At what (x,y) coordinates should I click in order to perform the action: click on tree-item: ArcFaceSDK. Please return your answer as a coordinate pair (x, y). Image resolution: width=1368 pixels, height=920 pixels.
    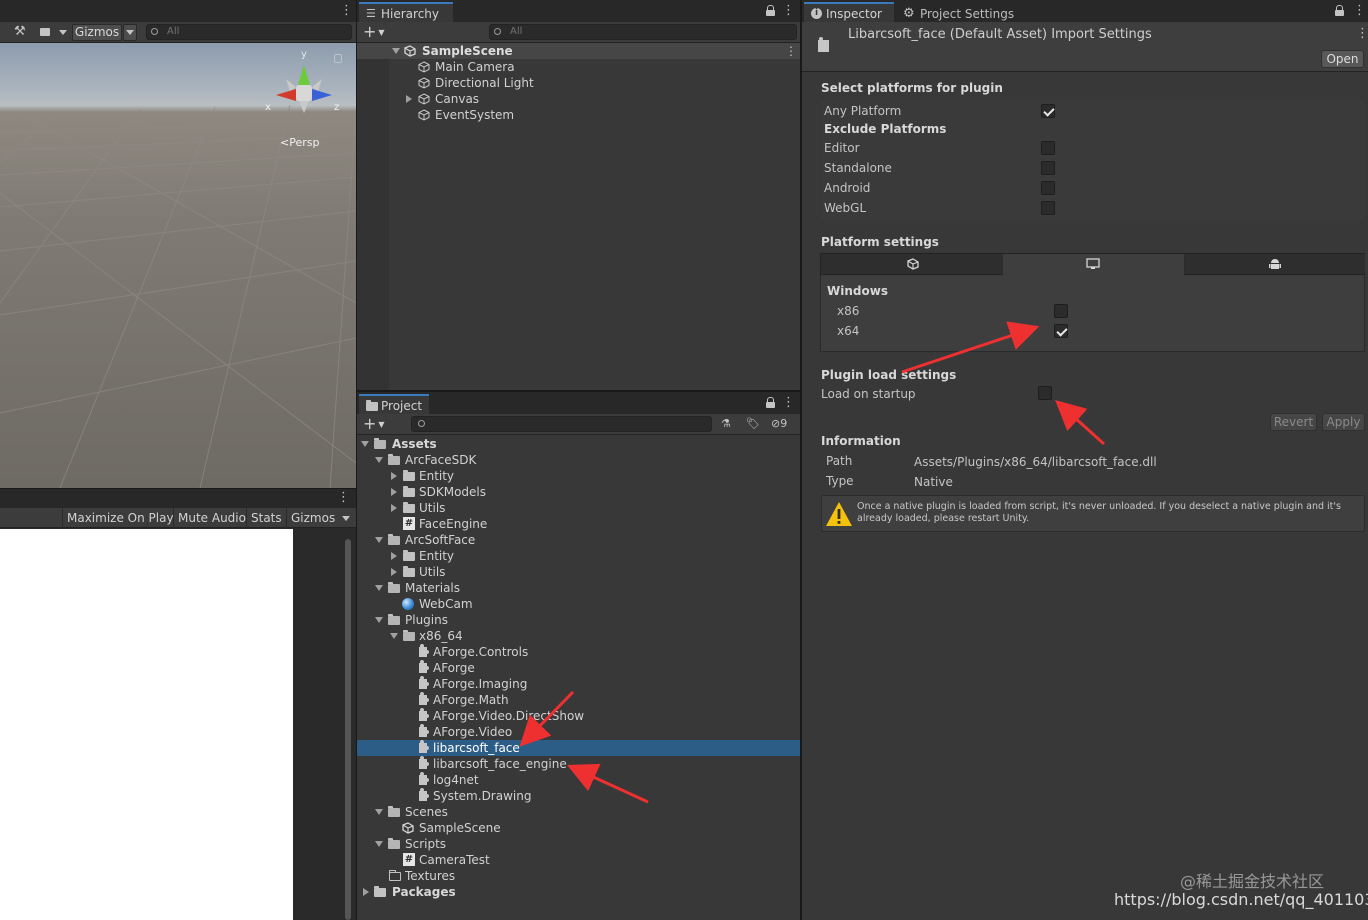
    Looking at the image, I should click on (578, 460).